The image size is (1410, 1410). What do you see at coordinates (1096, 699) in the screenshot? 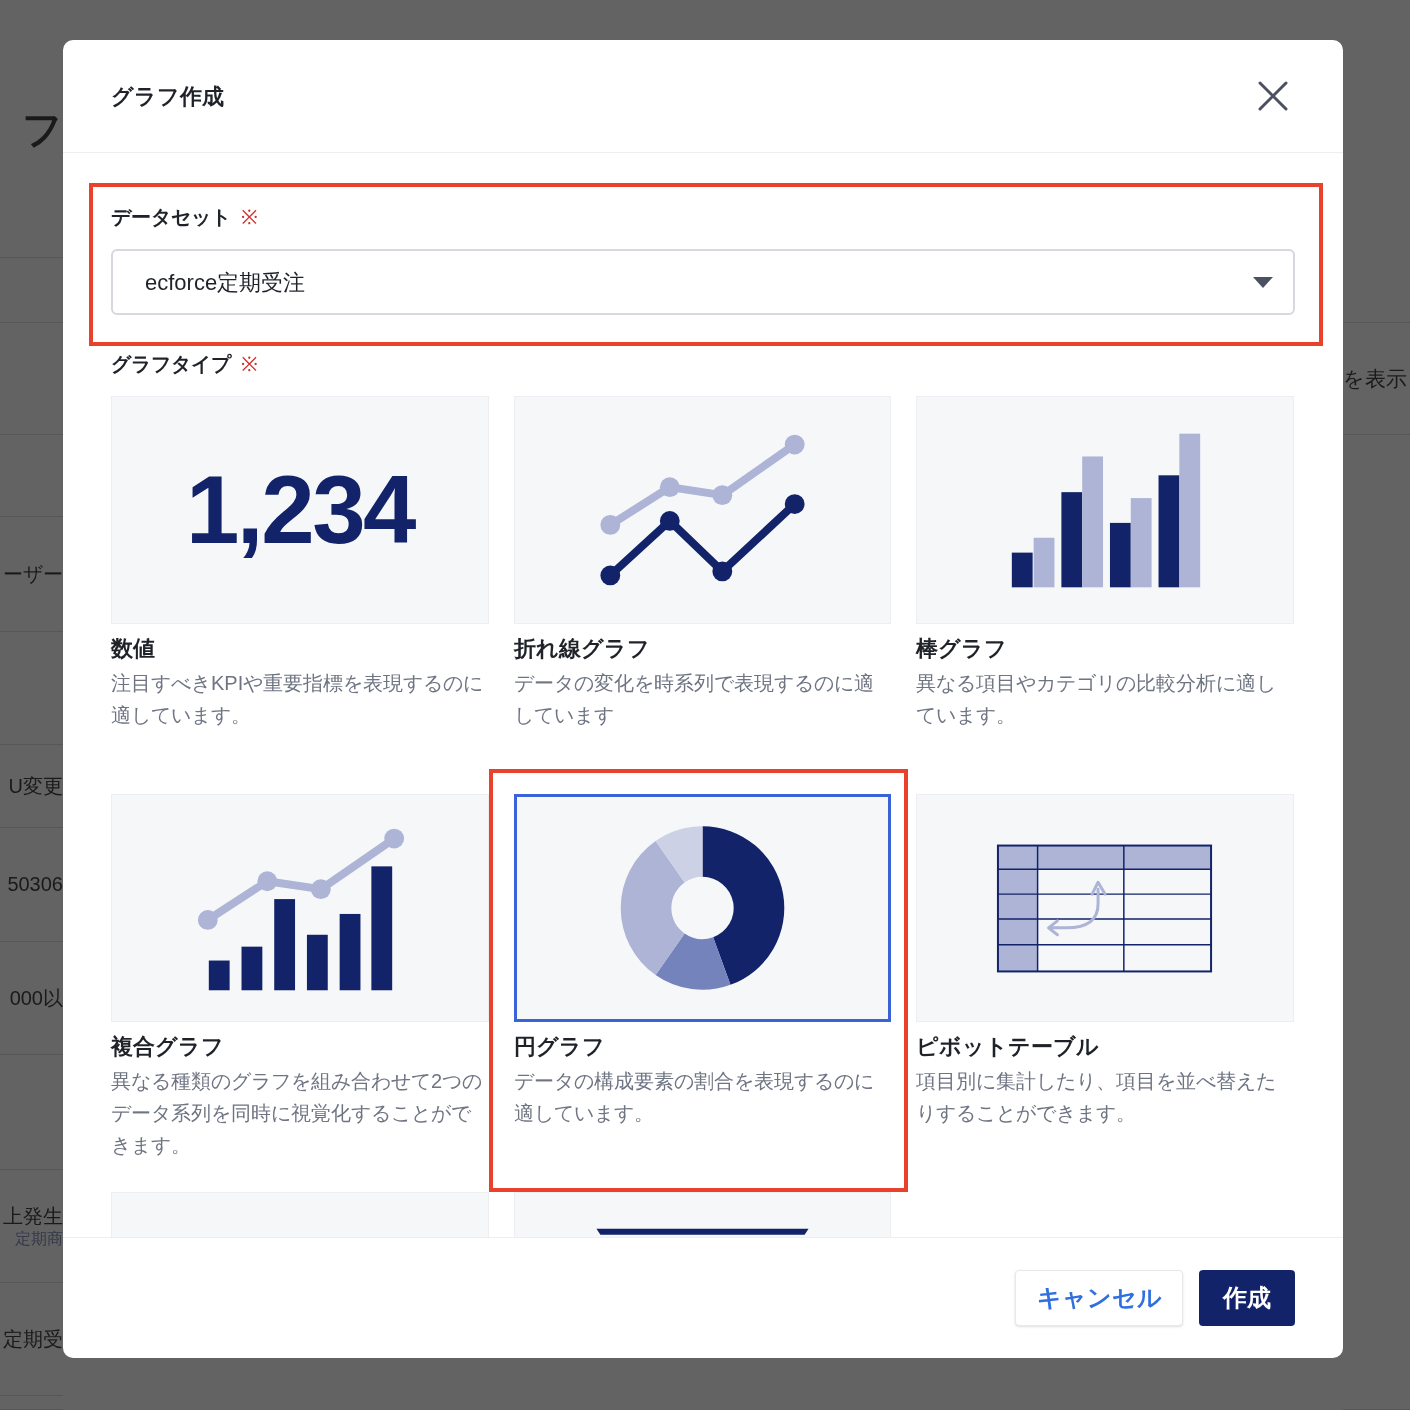
I see `card-description: 異なる項目やカテゴリの比較分析に適しています。` at bounding box center [1096, 699].